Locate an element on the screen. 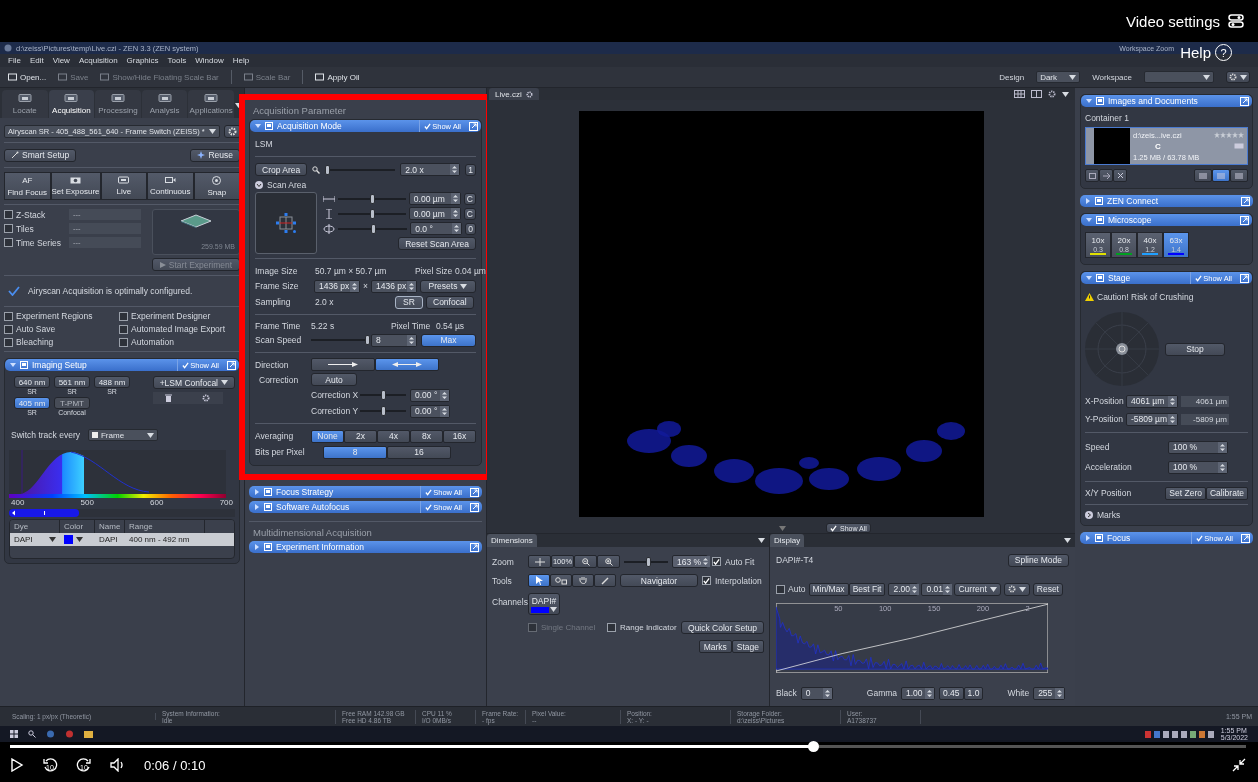  y-position-field: -5809 µm is located at coordinates (1152, 419).